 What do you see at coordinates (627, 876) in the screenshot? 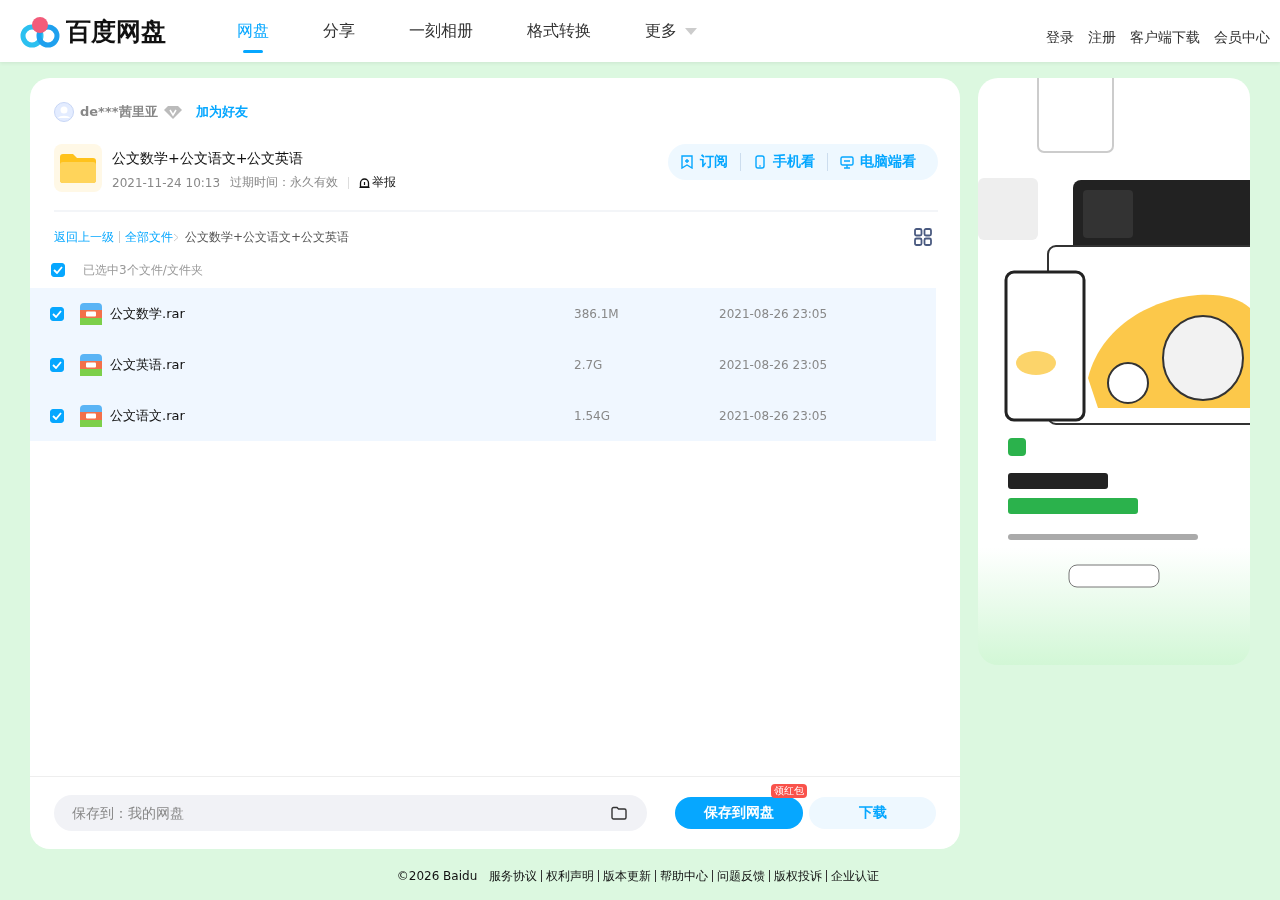
I see `footer-link: 版本更新` at bounding box center [627, 876].